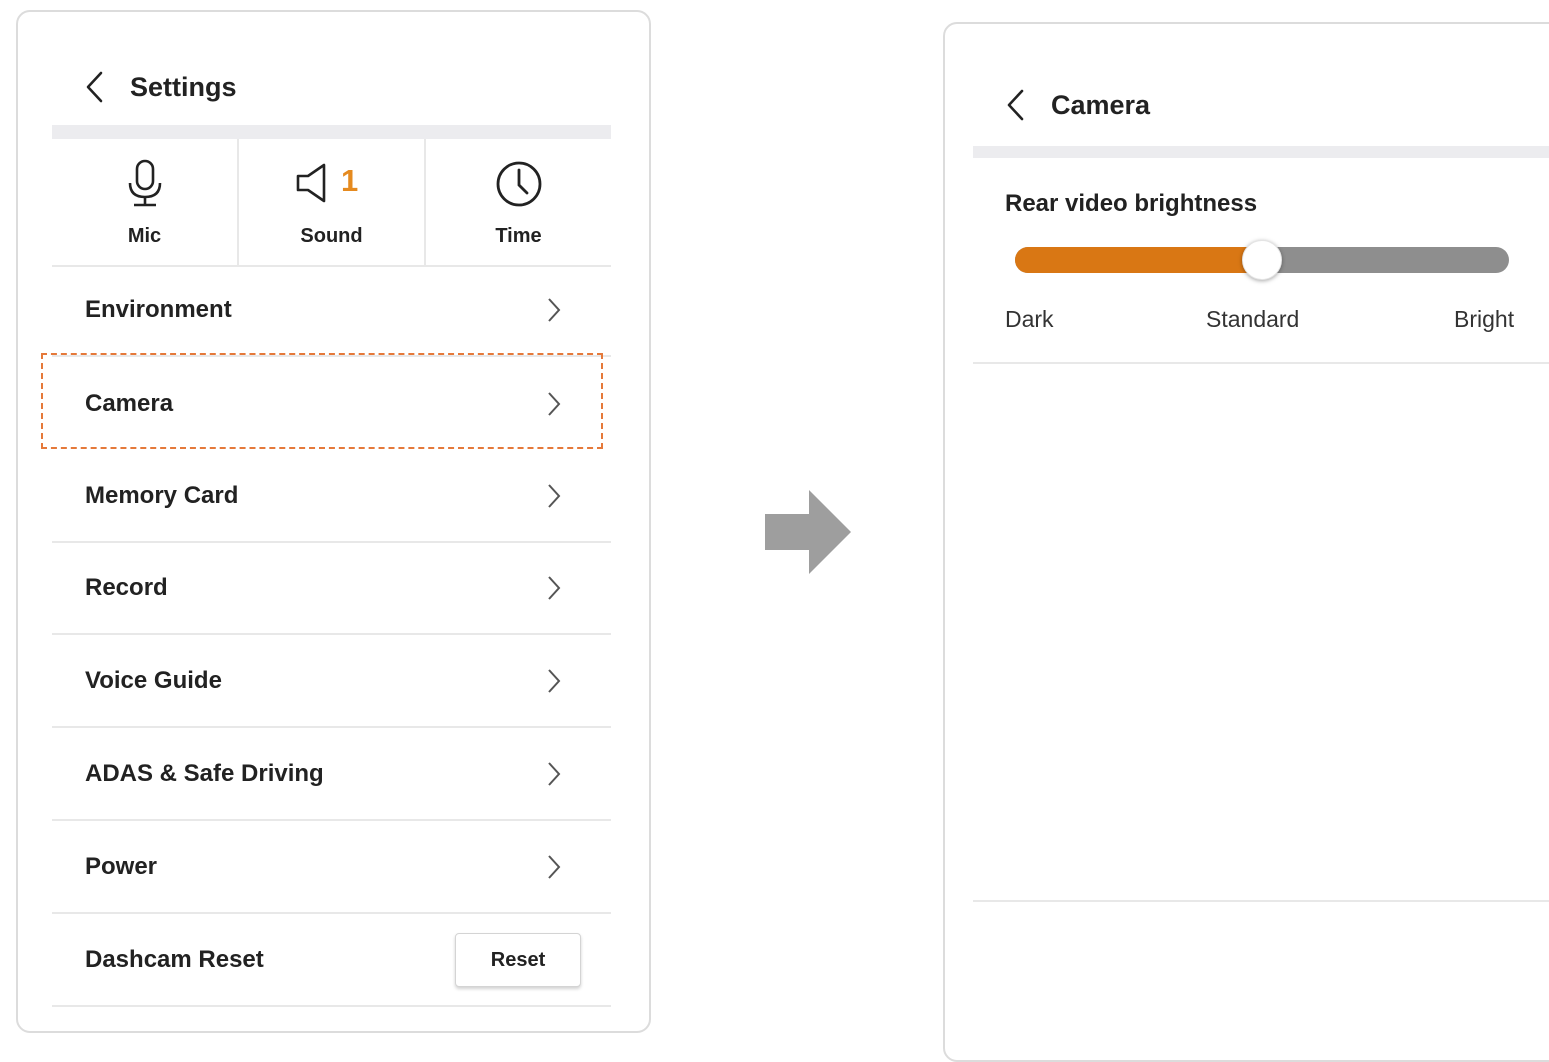  What do you see at coordinates (162, 495) in the screenshot?
I see `menu-item-label: Memory Card` at bounding box center [162, 495].